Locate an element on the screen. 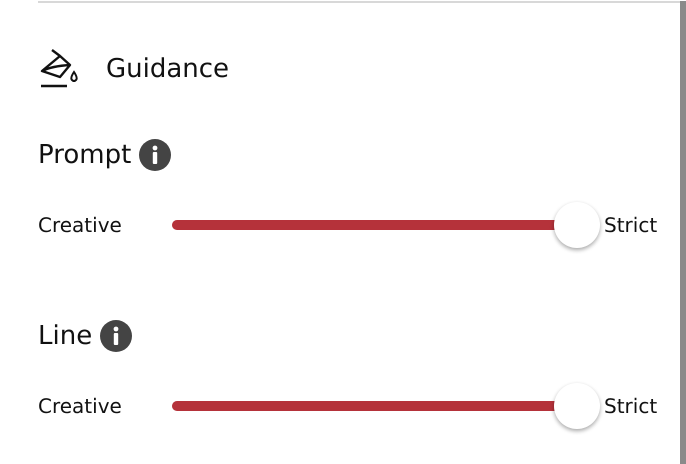 The width and height of the screenshot is (686, 464). paint-bucket-icon is located at coordinates (59, 69).